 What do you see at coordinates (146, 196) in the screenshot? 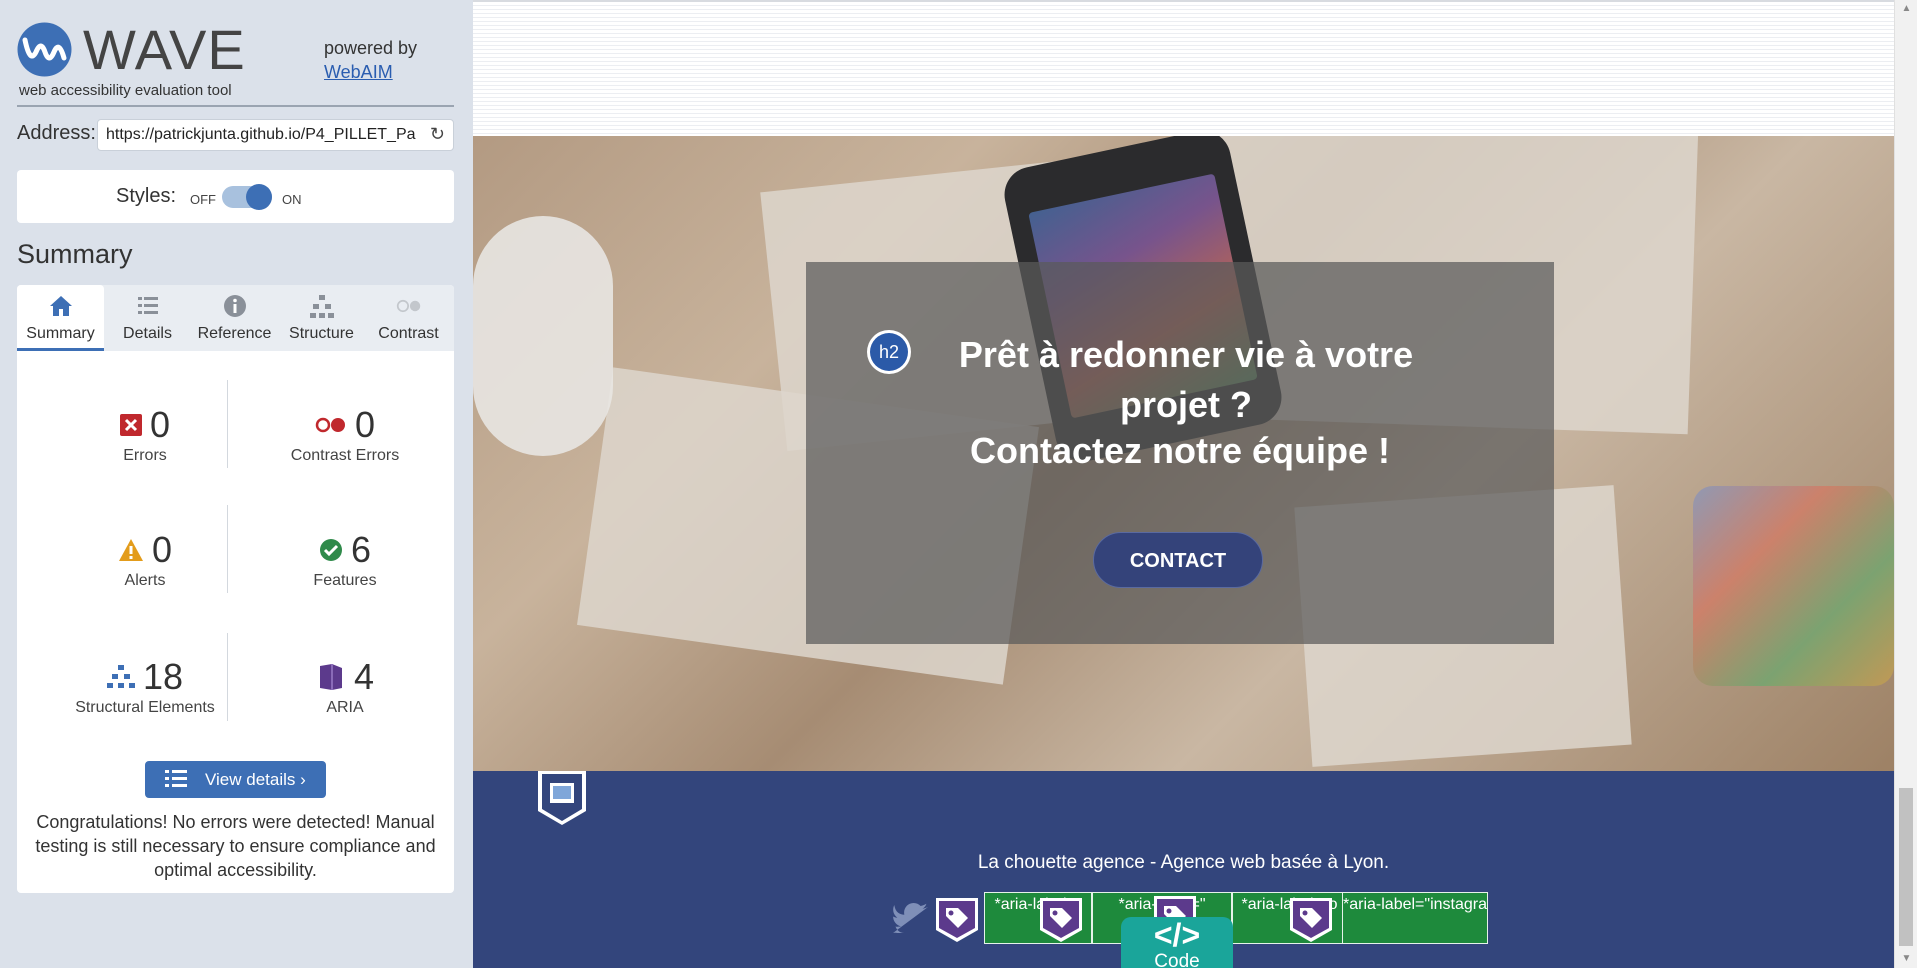
I see `styles-label: Styles:` at bounding box center [146, 196].